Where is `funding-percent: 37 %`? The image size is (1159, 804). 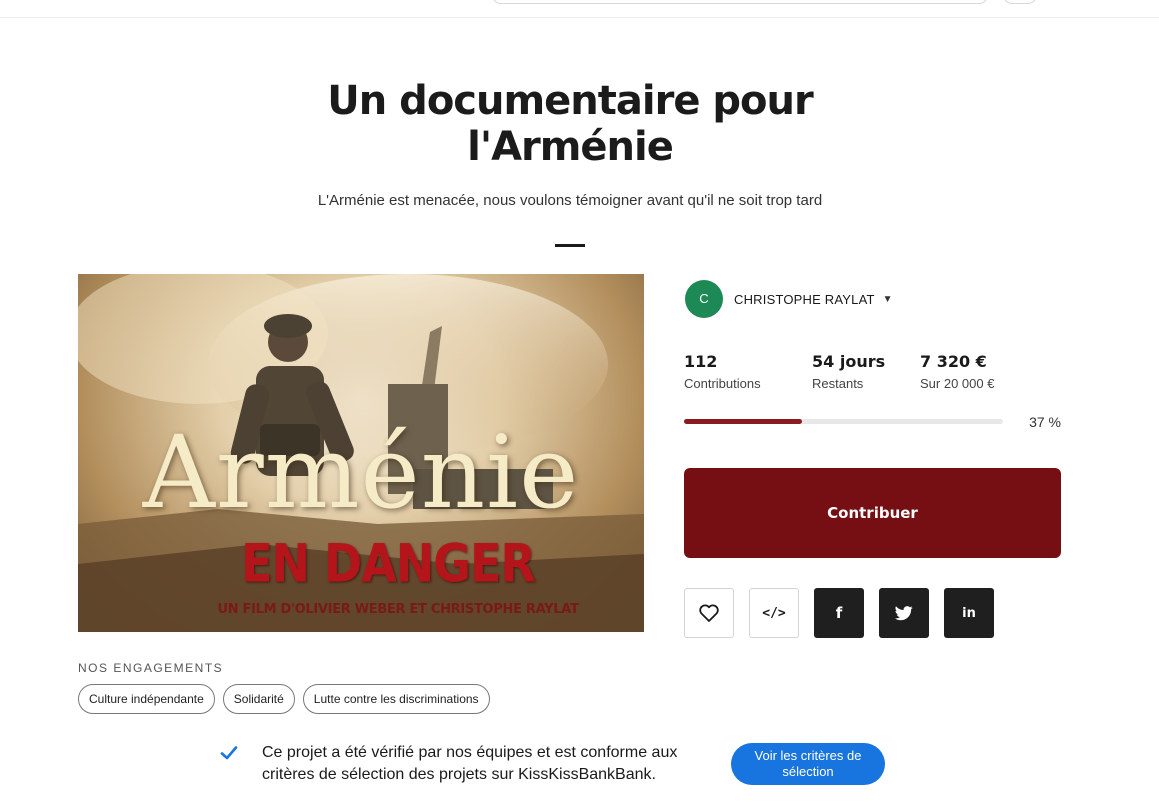 funding-percent: 37 % is located at coordinates (1045, 422).